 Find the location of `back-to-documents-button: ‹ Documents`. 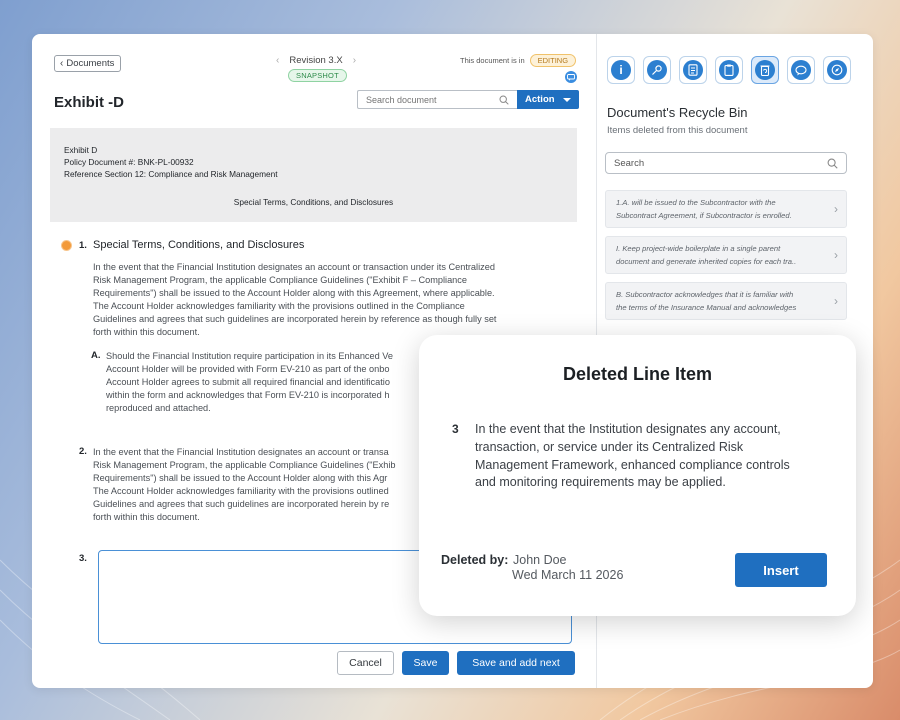

back-to-documents-button: ‹ Documents is located at coordinates (88, 63).